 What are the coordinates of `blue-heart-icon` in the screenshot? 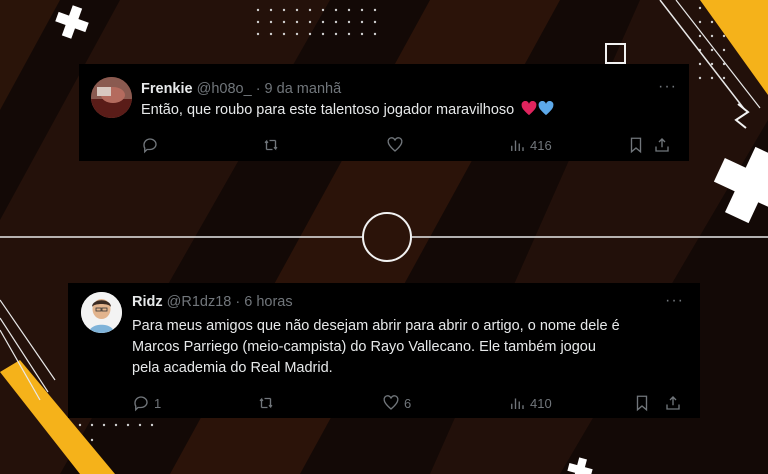 It's located at (546, 108).